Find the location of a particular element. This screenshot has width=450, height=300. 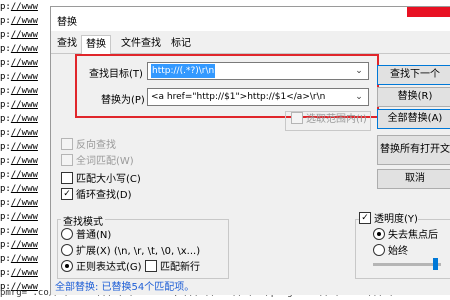

replace-button: 替换(R) is located at coordinates (413, 97).